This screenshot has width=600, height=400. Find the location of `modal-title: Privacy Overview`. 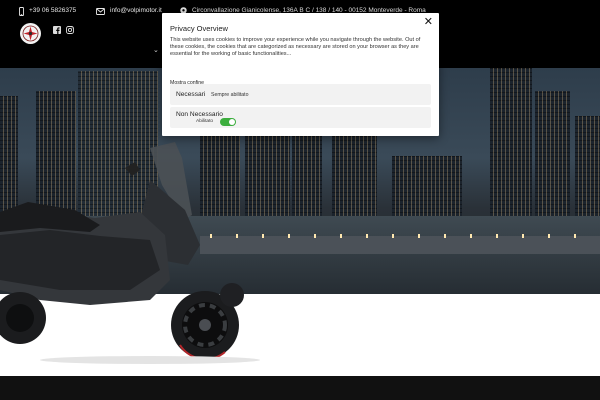

modal-title: Privacy Overview is located at coordinates (199, 28).